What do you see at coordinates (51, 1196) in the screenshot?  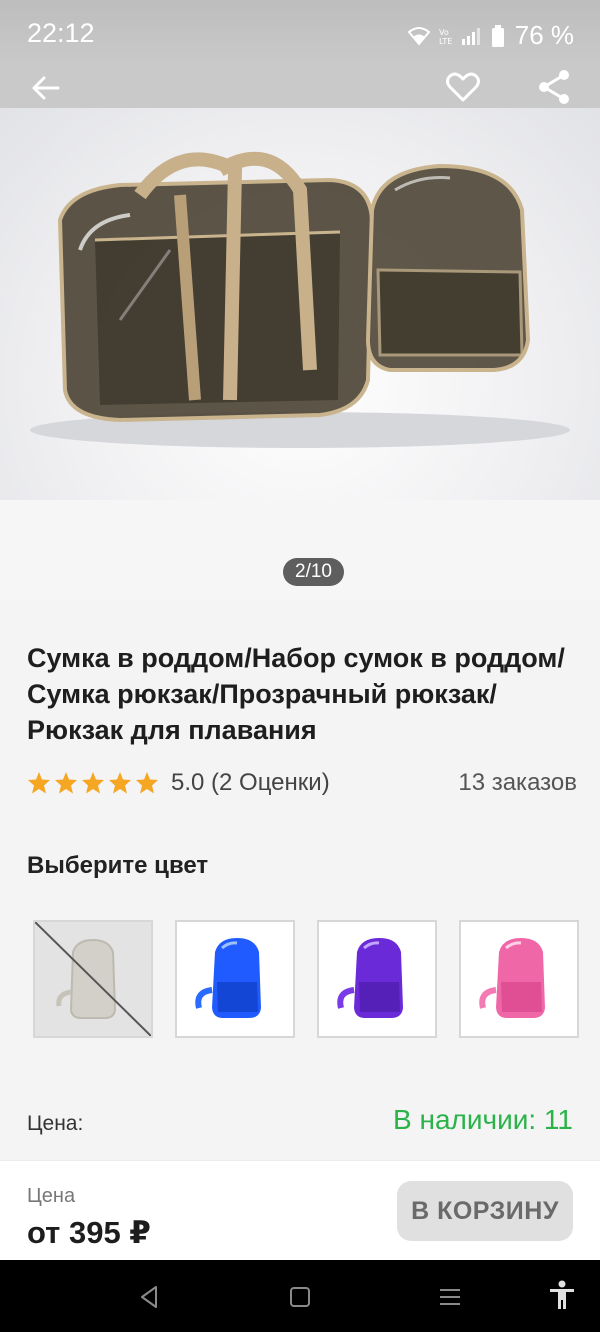 I see `buy-price-label: Цена` at bounding box center [51, 1196].